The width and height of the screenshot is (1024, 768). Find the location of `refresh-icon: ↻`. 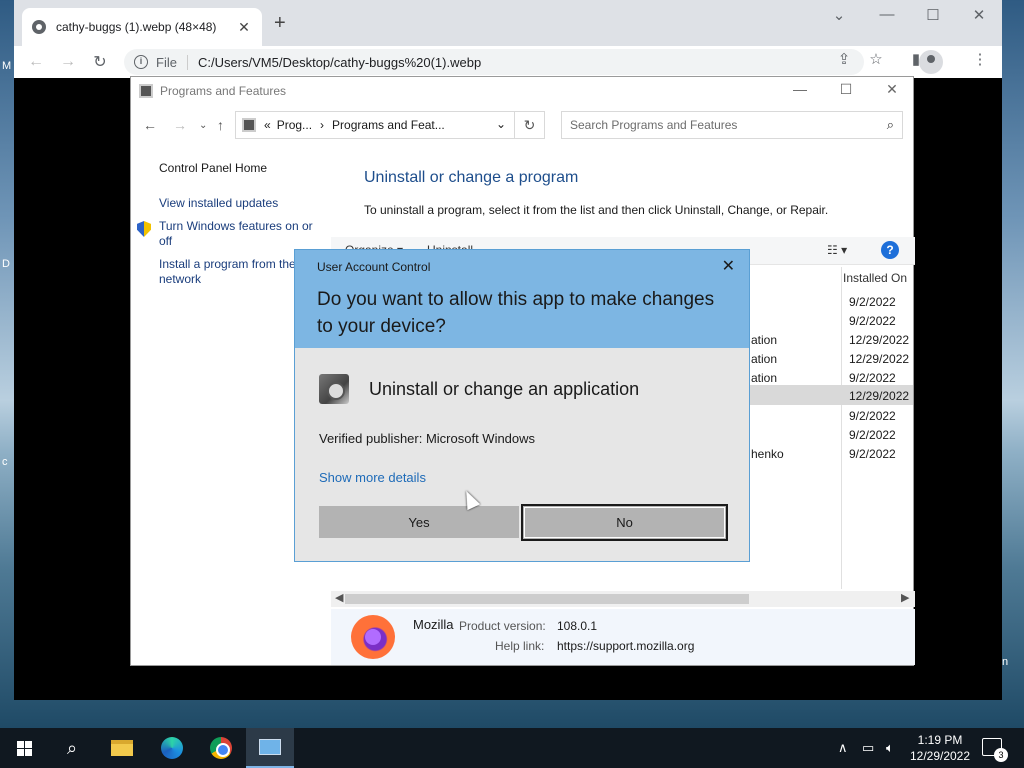

refresh-icon: ↻ is located at coordinates (530, 125).